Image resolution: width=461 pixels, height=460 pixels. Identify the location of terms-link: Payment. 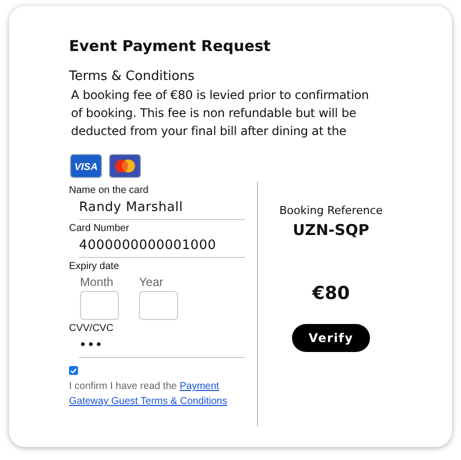
(200, 386).